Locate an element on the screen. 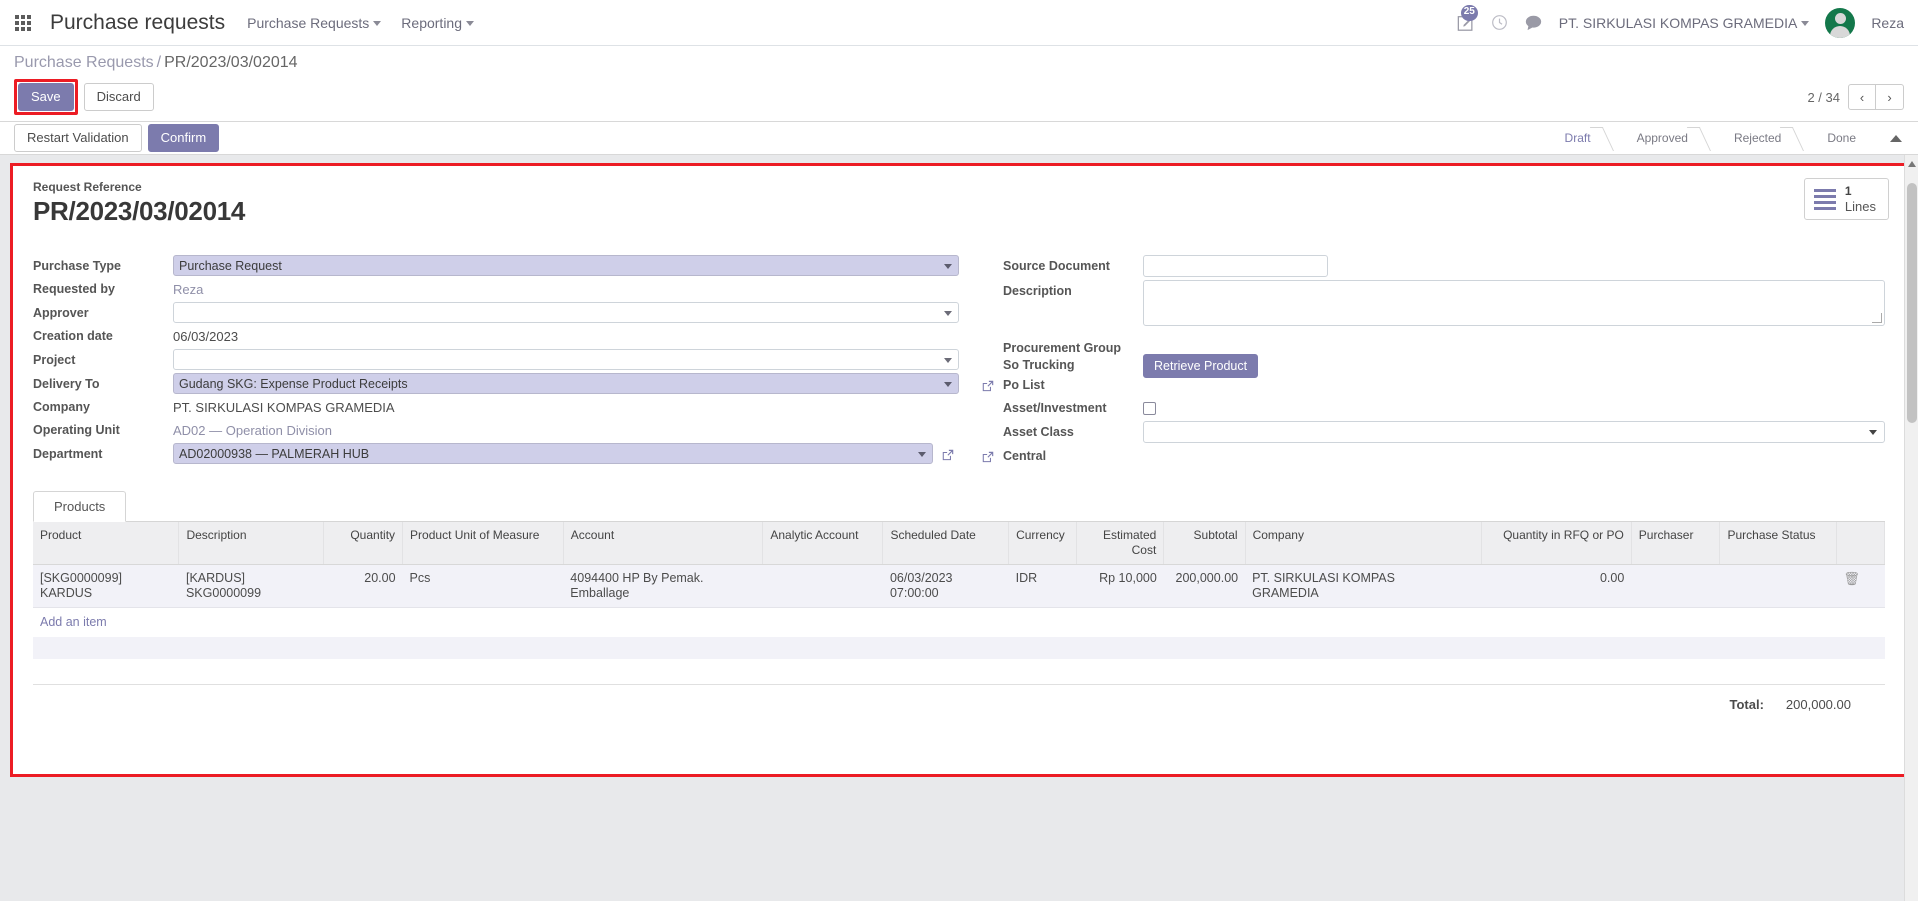  asset-investment-checkbox is located at coordinates (1149, 408).